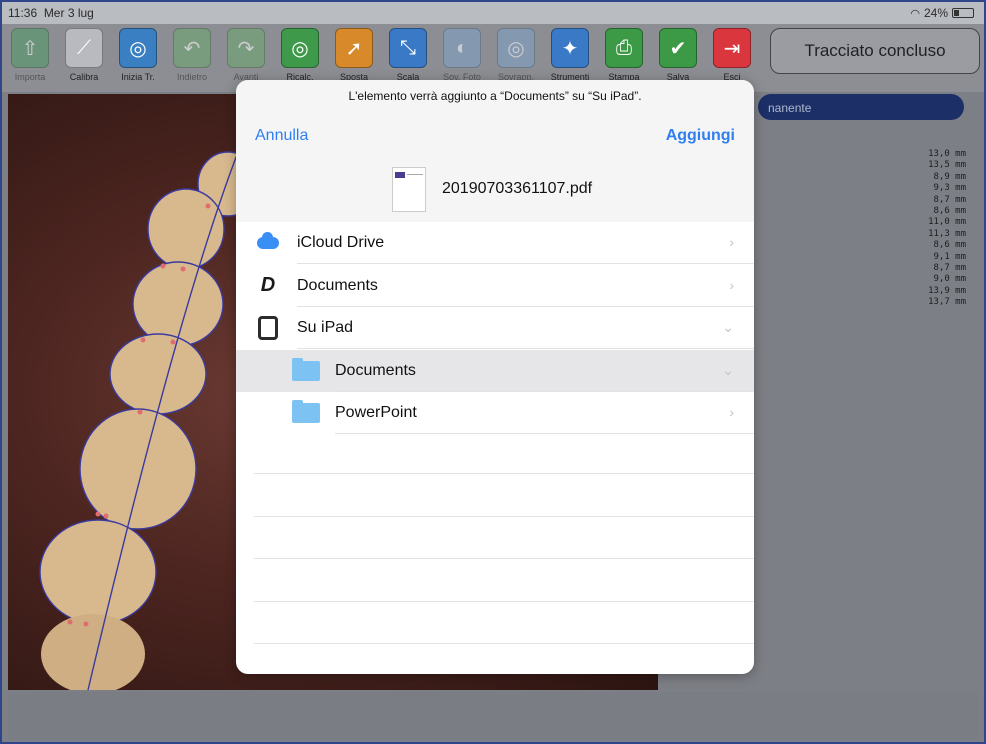 The image size is (986, 744). Describe the element at coordinates (947, 222) in the screenshot. I see `measurement-value: 11,0 mm` at that location.